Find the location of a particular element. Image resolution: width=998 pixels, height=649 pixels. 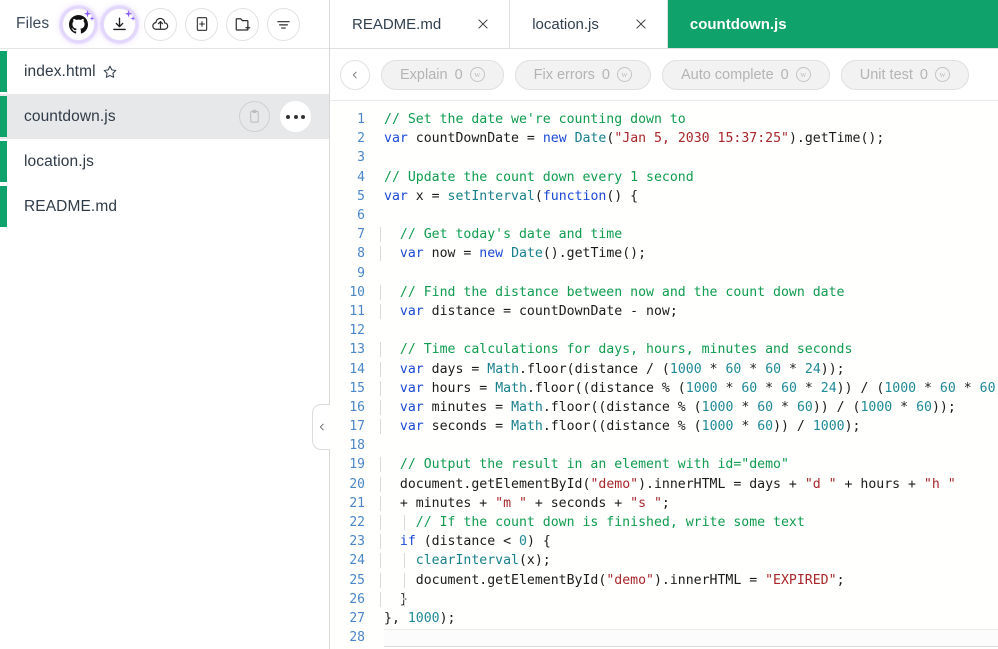

editor-tab: location.js is located at coordinates (589, 24).